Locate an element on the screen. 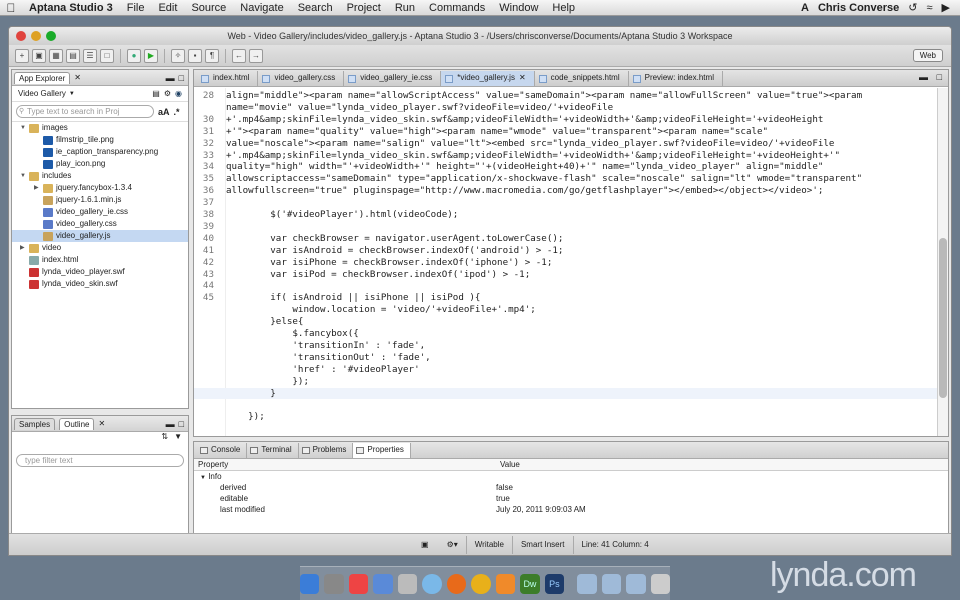 The width and height of the screenshot is (960, 600). system-prefs-icon is located at coordinates (334, 583).